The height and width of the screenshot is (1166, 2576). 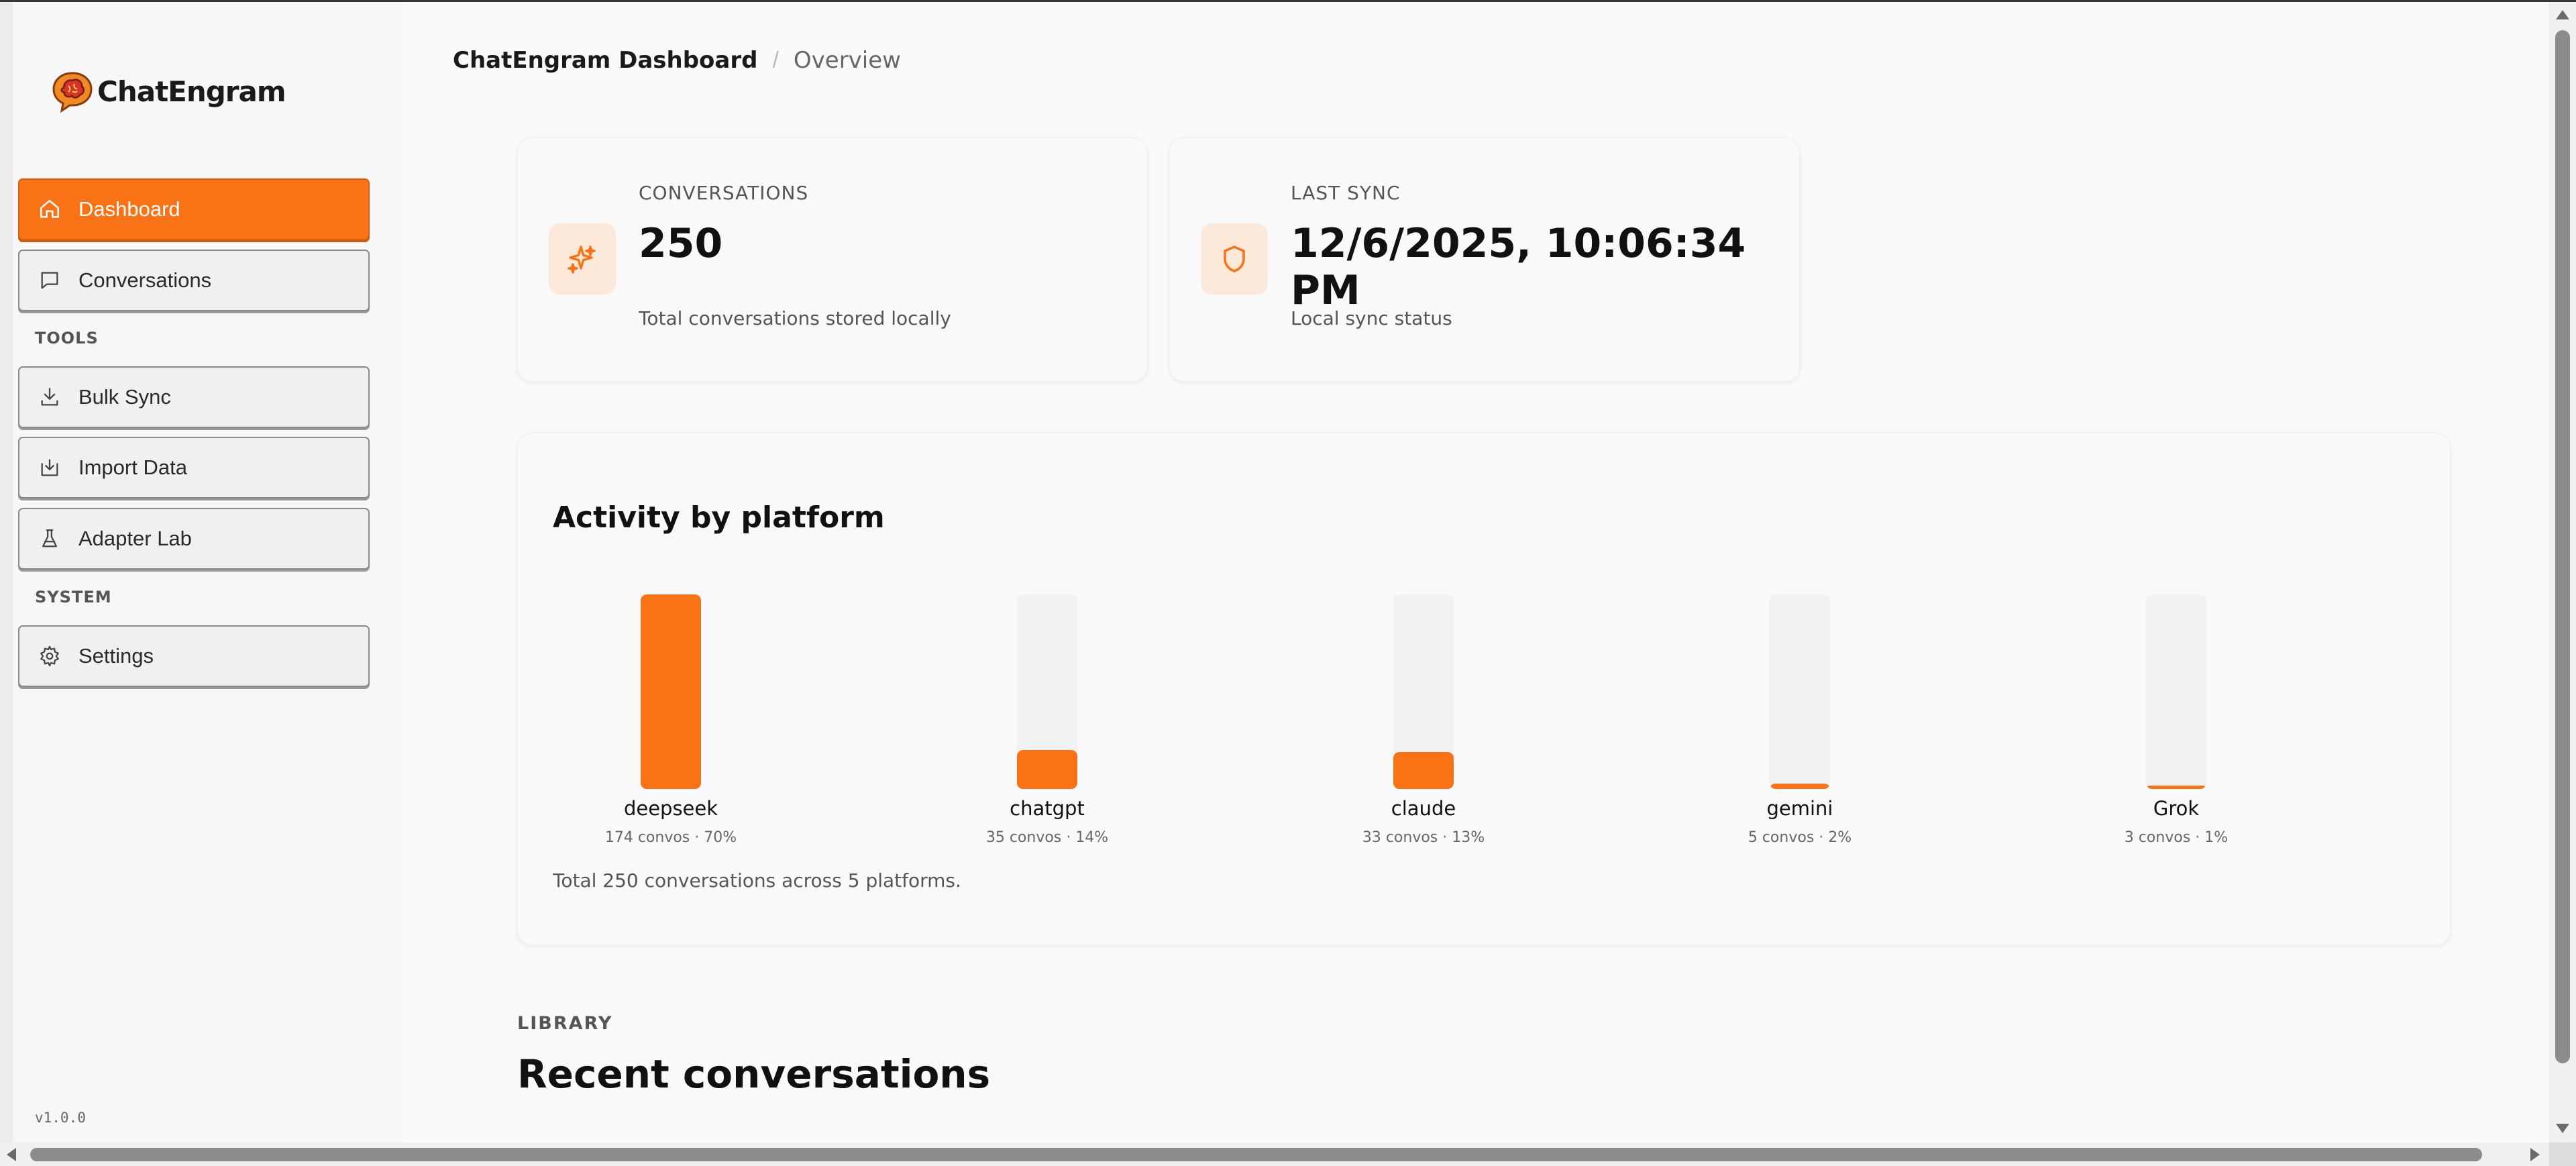 I want to click on scroll-right-arrow-icon, so click(x=2535, y=1154).